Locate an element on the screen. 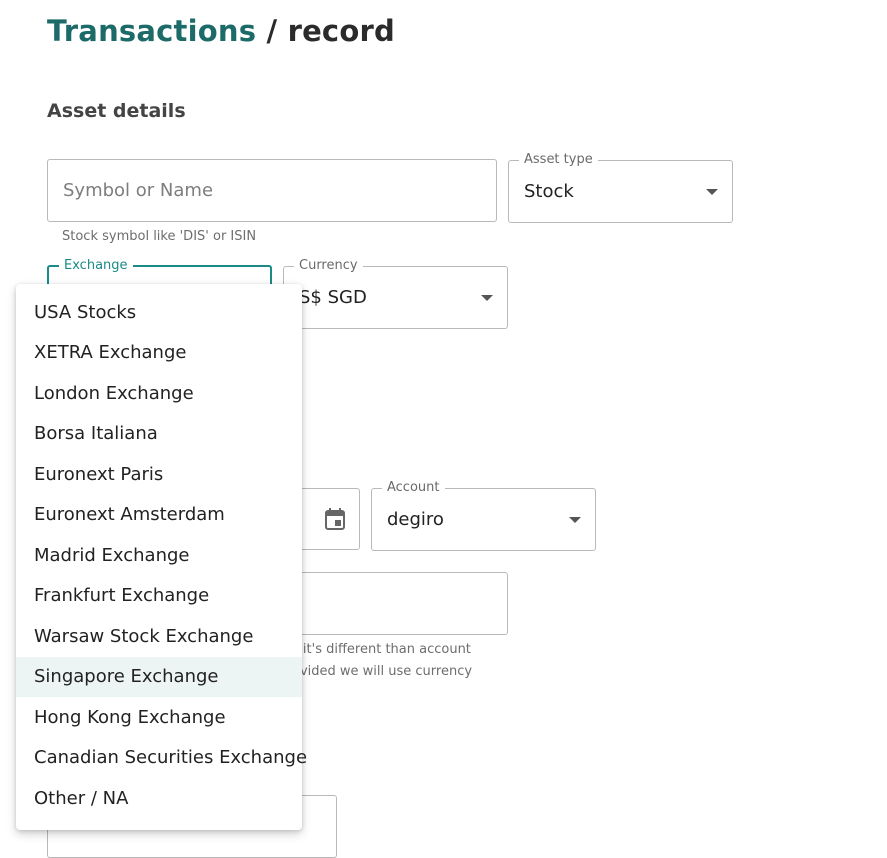 Image resolution: width=887 pixels, height=858 pixels. asset-type-value: Stock is located at coordinates (549, 191).